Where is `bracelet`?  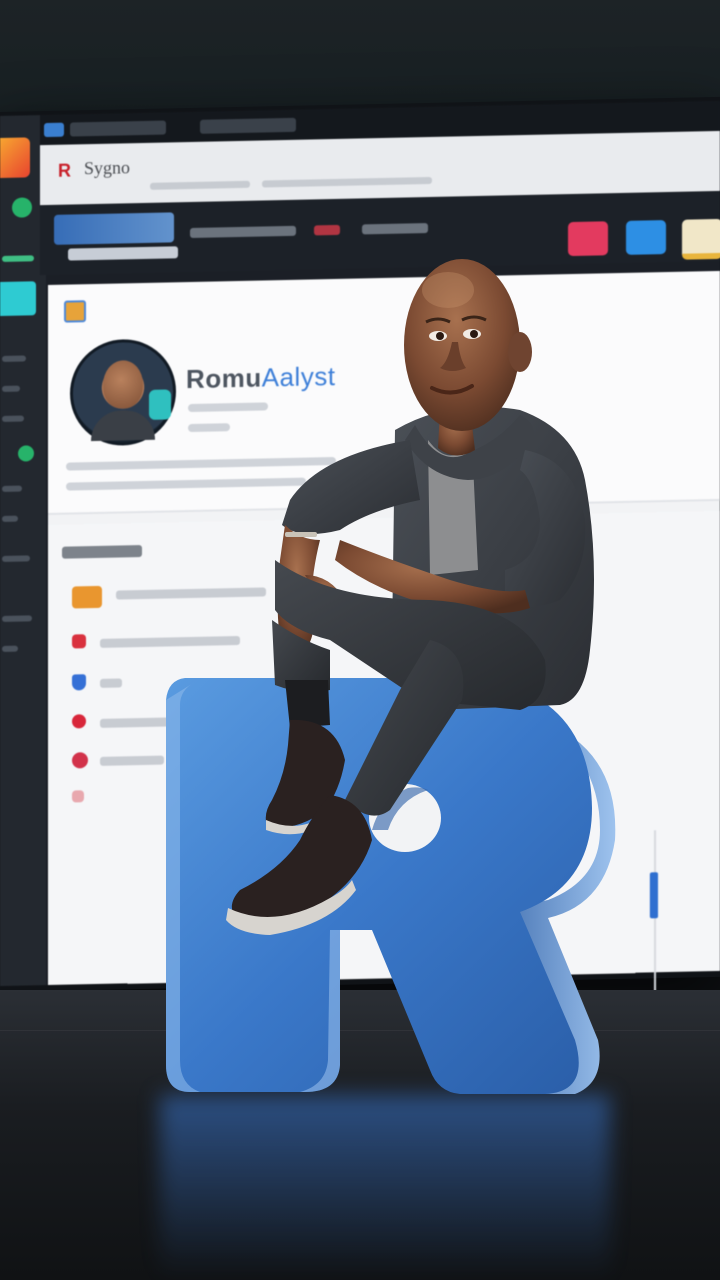
bracelet is located at coordinates (301, 534).